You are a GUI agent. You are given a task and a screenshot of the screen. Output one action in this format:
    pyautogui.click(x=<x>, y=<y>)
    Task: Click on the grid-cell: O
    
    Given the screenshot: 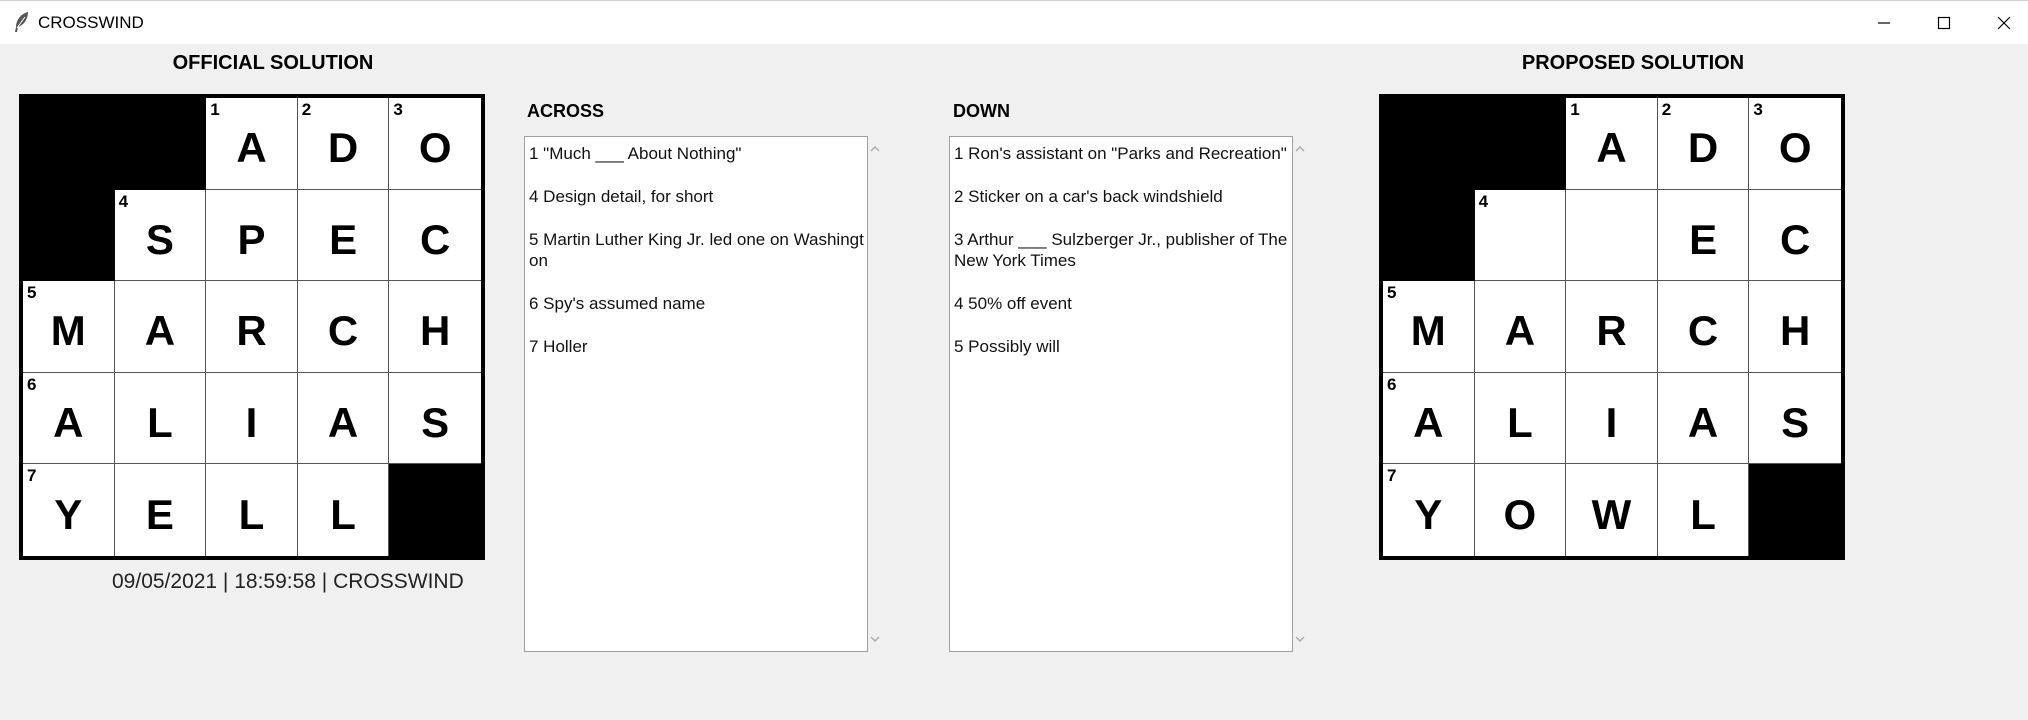 What is the action you would take?
    pyautogui.click(x=1520, y=510)
    